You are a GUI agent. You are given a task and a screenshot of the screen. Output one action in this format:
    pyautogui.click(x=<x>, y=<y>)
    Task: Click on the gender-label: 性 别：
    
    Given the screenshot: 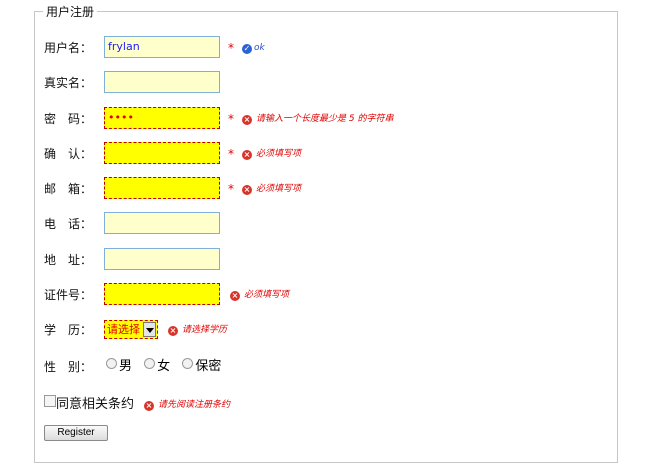 What is the action you would take?
    pyautogui.click(x=68, y=367)
    